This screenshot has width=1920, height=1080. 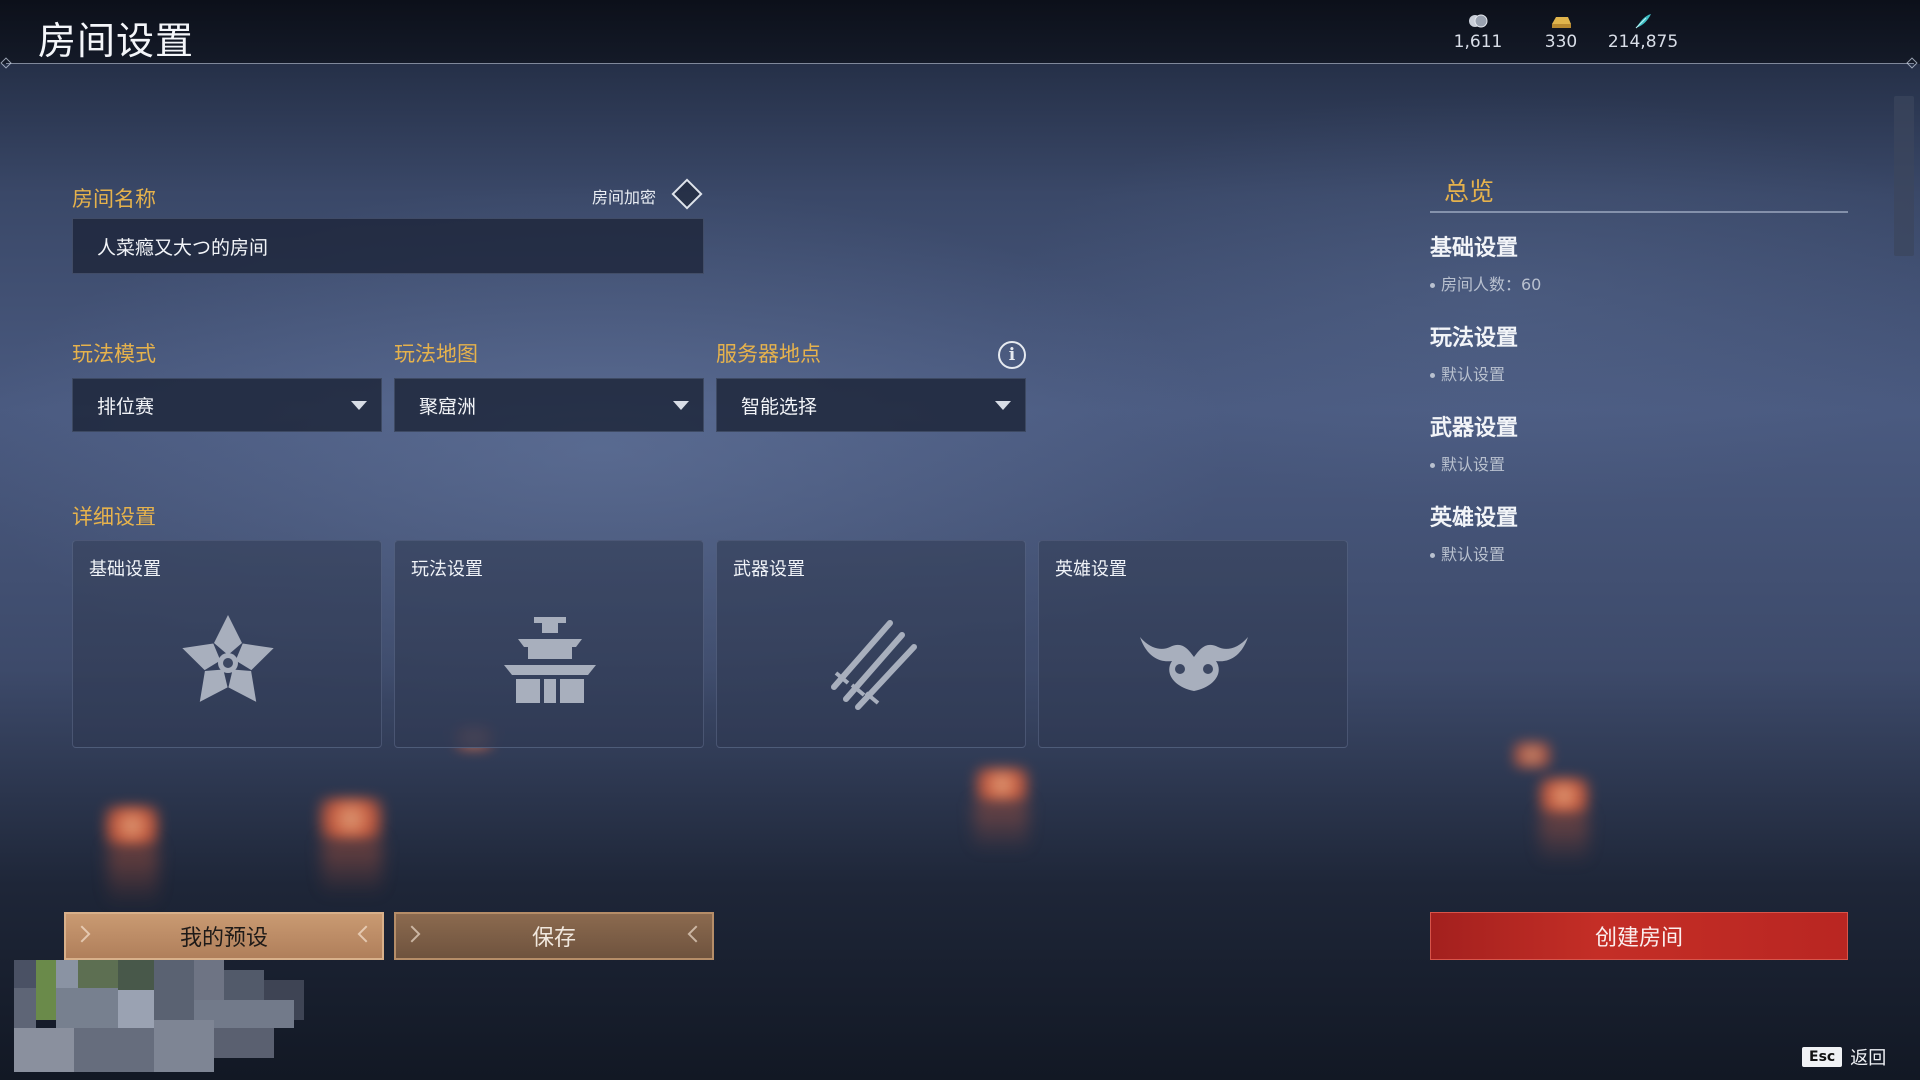 I want to click on overview-hero-detail: 默认设置, so click(x=1467, y=553).